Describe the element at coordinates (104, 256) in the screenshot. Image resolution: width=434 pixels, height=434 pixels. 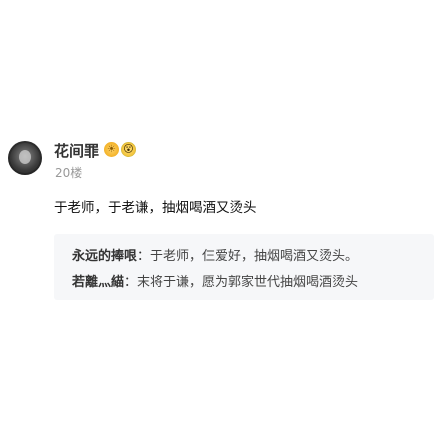
I see `reply-author: 永远的捧哏` at that location.